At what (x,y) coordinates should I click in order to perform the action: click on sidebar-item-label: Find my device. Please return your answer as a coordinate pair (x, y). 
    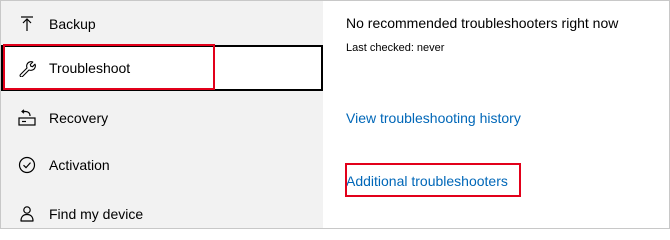
    Looking at the image, I should click on (96, 214).